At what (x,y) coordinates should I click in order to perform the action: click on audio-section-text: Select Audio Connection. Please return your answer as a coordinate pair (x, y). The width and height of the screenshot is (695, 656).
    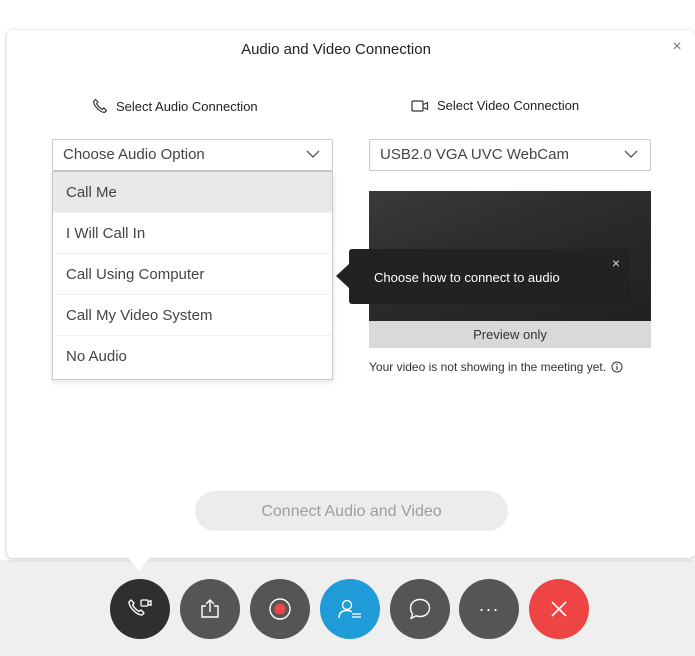
    Looking at the image, I should click on (187, 106).